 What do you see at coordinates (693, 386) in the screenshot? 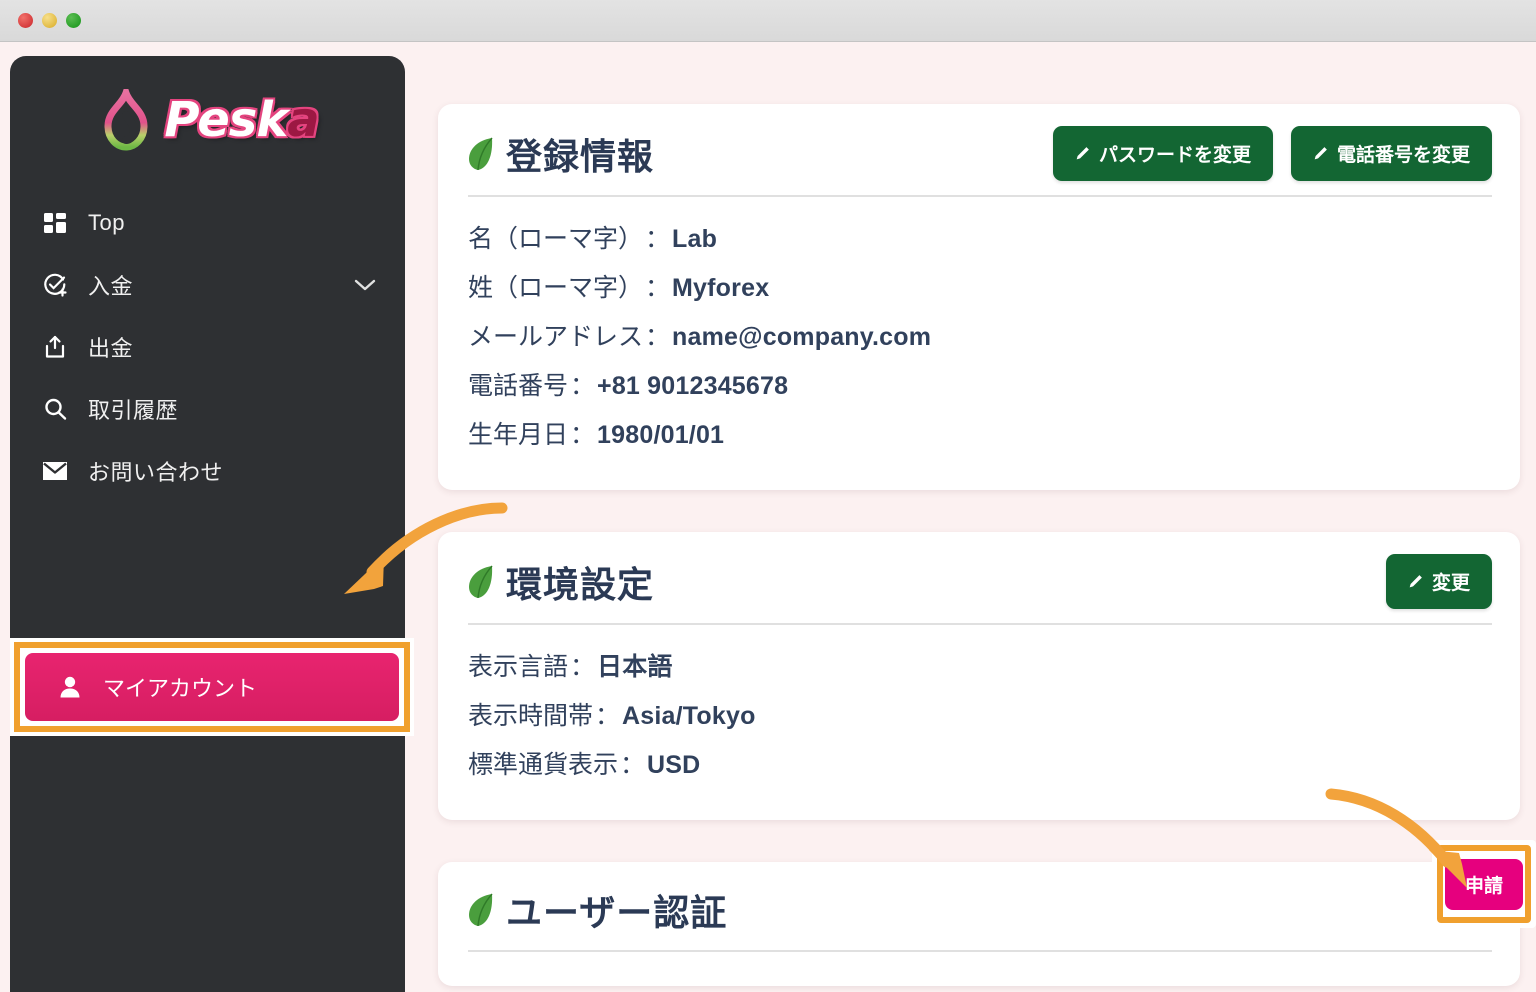
I see `row-value: +81 9012345678` at bounding box center [693, 386].